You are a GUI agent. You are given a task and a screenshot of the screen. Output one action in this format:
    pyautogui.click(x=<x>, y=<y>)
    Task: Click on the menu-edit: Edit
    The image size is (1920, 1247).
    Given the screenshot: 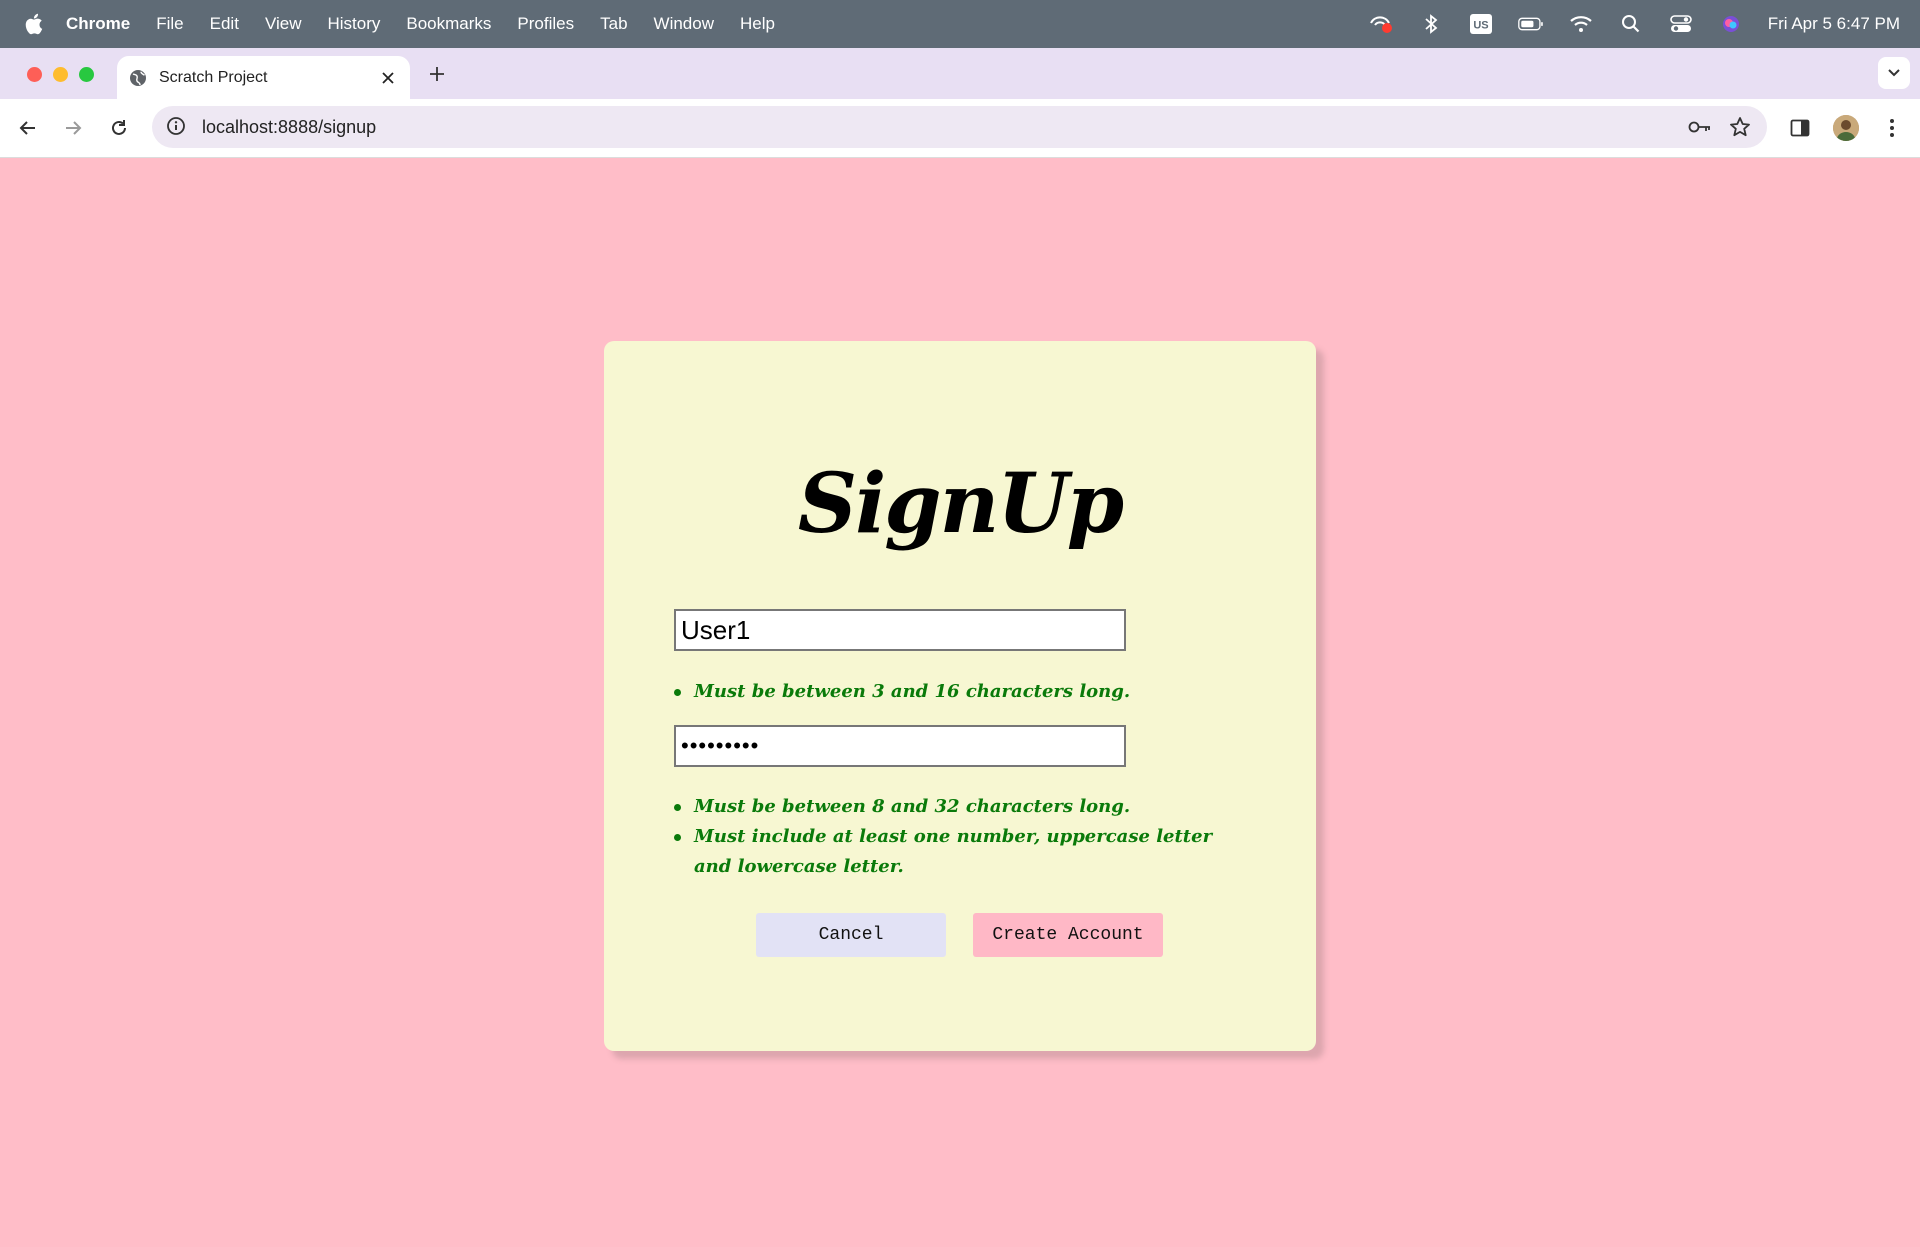 What is the action you would take?
    pyautogui.click(x=224, y=24)
    